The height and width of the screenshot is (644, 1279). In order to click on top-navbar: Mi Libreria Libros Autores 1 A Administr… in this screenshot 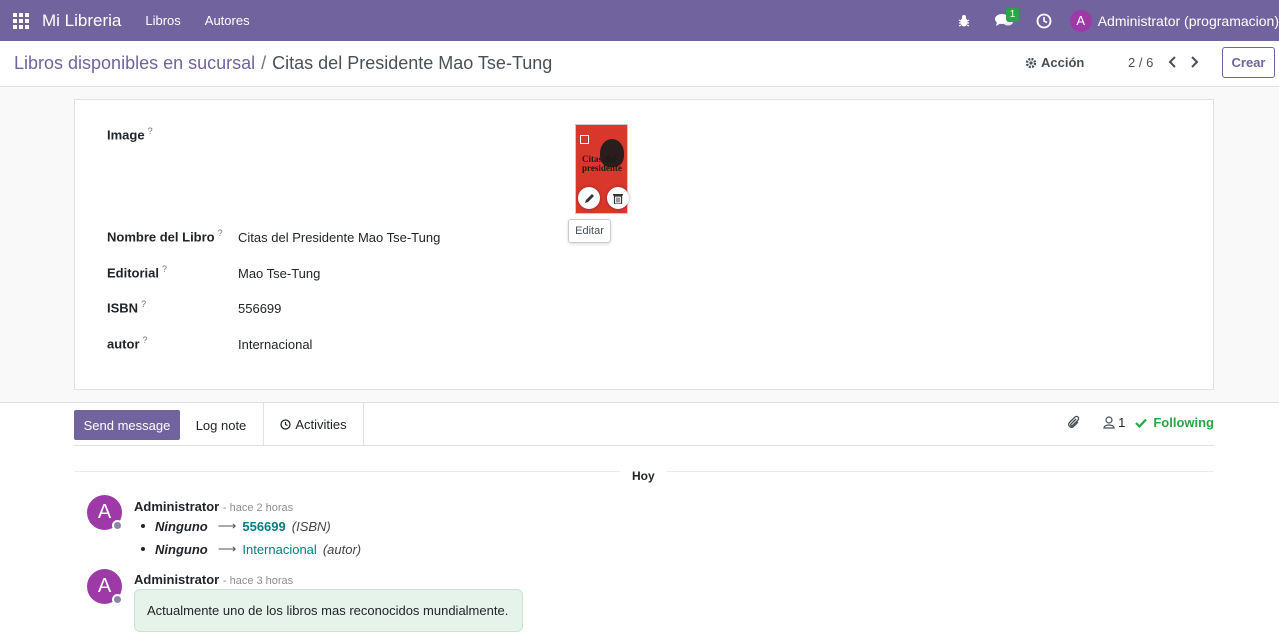, I will do `click(639, 20)`.